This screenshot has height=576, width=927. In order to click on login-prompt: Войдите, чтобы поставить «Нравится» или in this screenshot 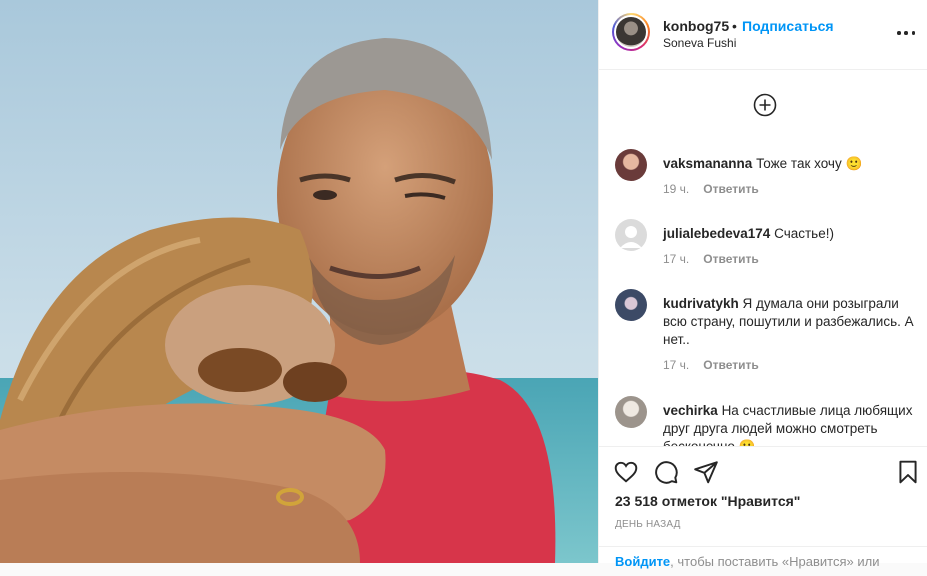, I will do `click(763, 561)`.